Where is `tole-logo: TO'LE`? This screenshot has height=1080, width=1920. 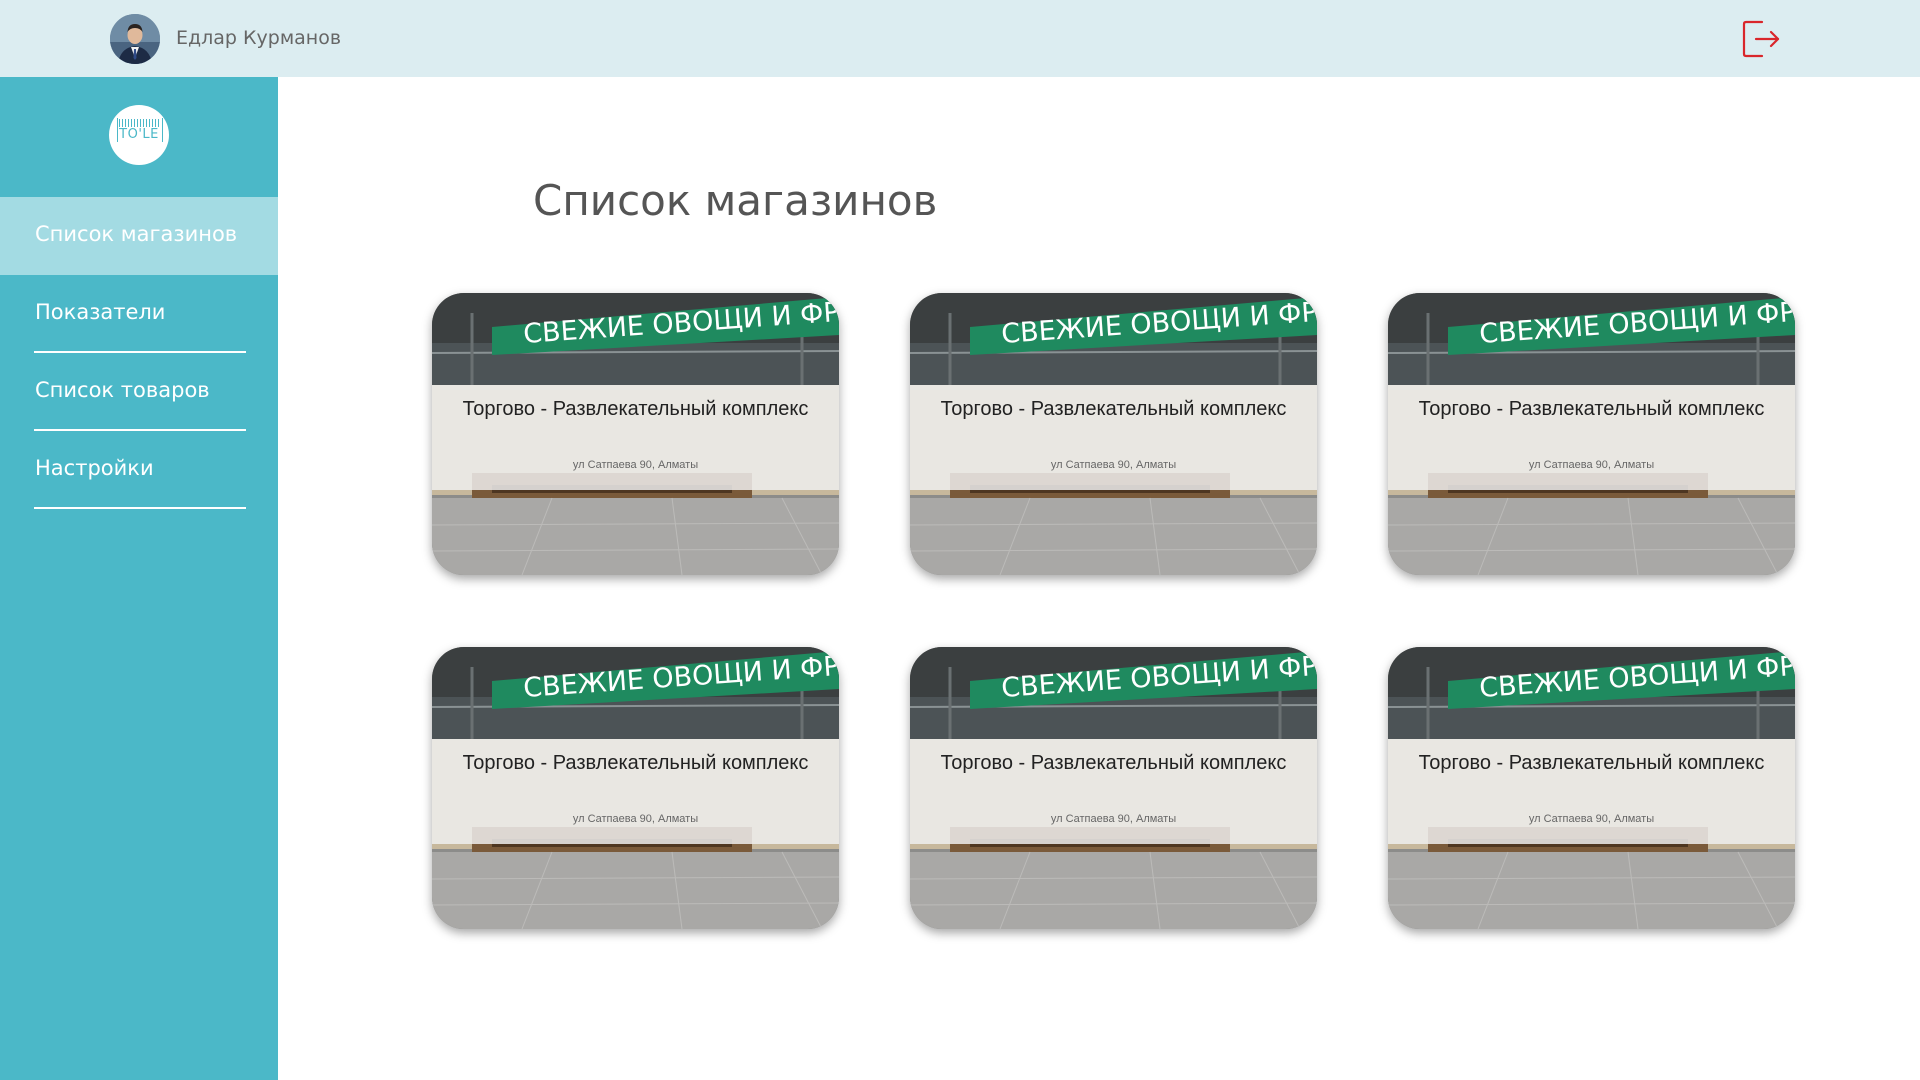 tole-logo: TO'LE is located at coordinates (139, 135).